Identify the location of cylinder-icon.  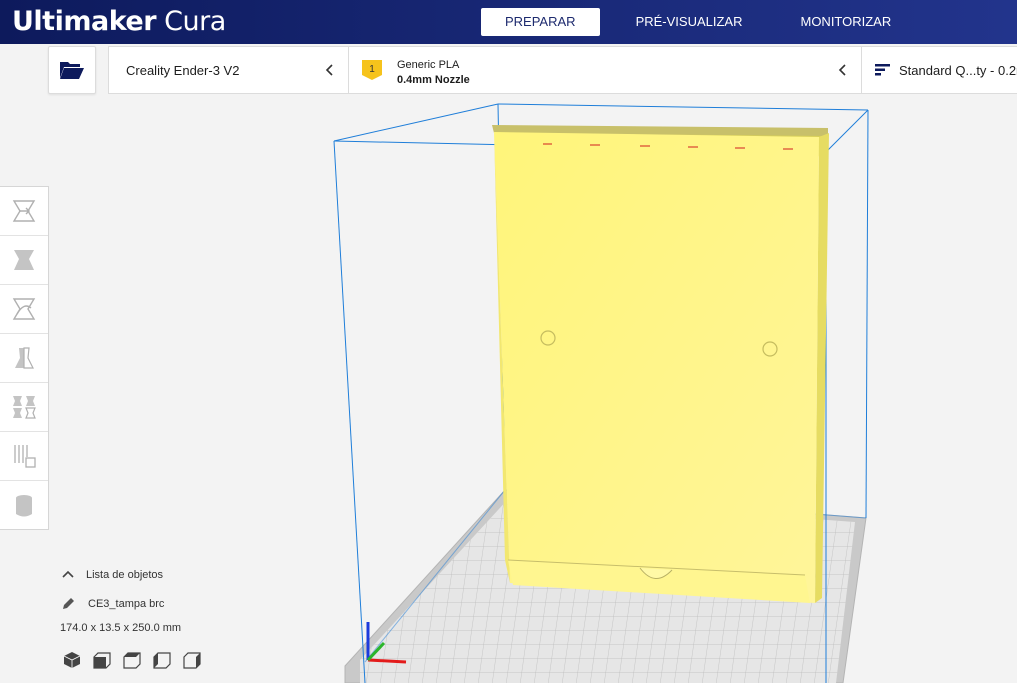
(24, 505).